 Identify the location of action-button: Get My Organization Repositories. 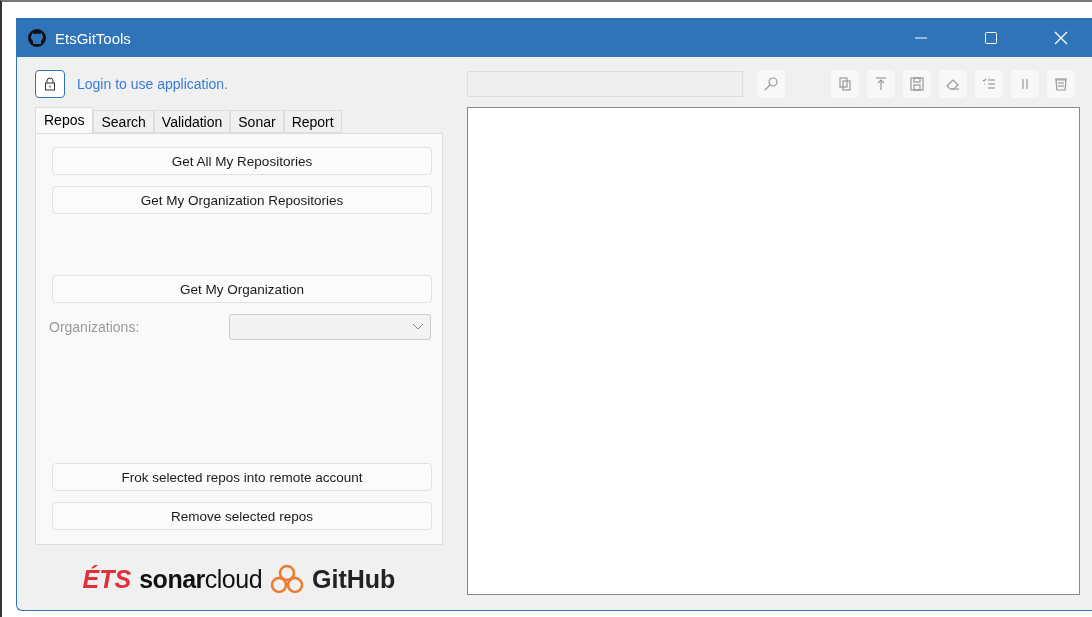
(242, 200).